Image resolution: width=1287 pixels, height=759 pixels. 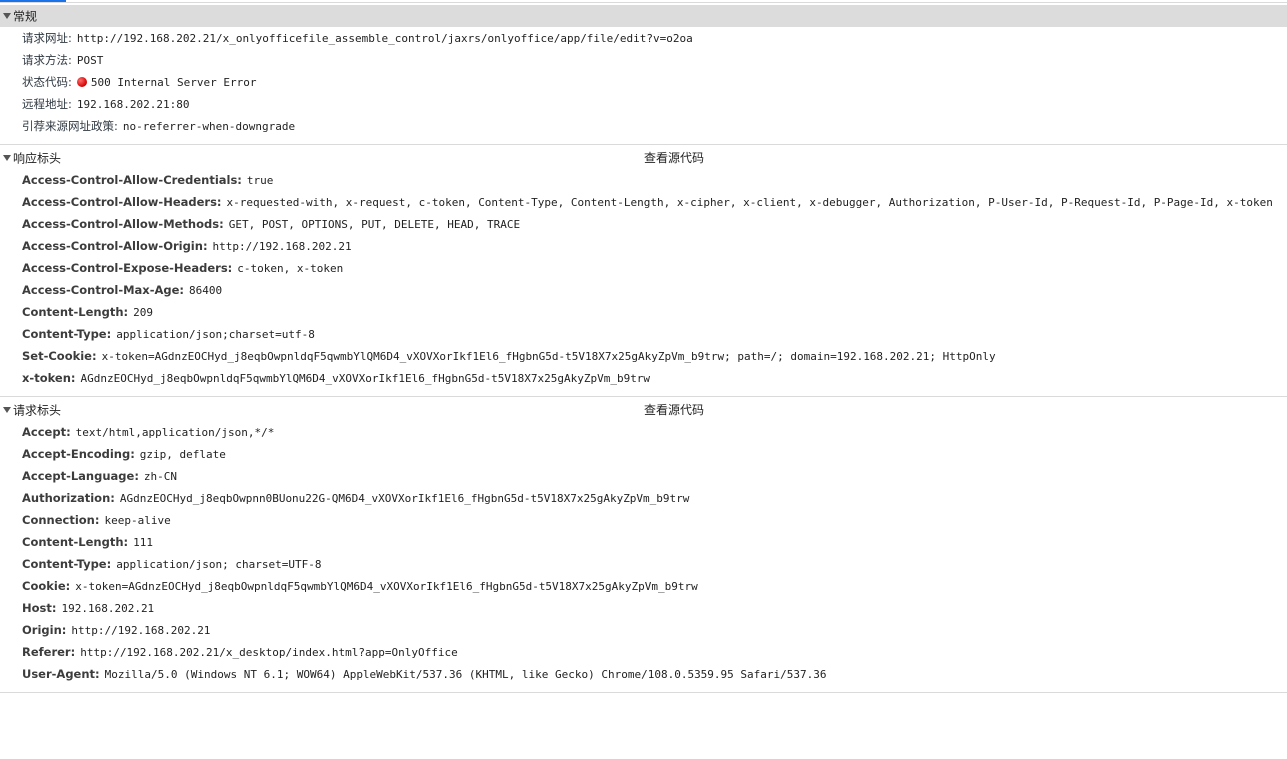 I want to click on header-key: Access-Control-Expose-Headers:, so click(x=127, y=268).